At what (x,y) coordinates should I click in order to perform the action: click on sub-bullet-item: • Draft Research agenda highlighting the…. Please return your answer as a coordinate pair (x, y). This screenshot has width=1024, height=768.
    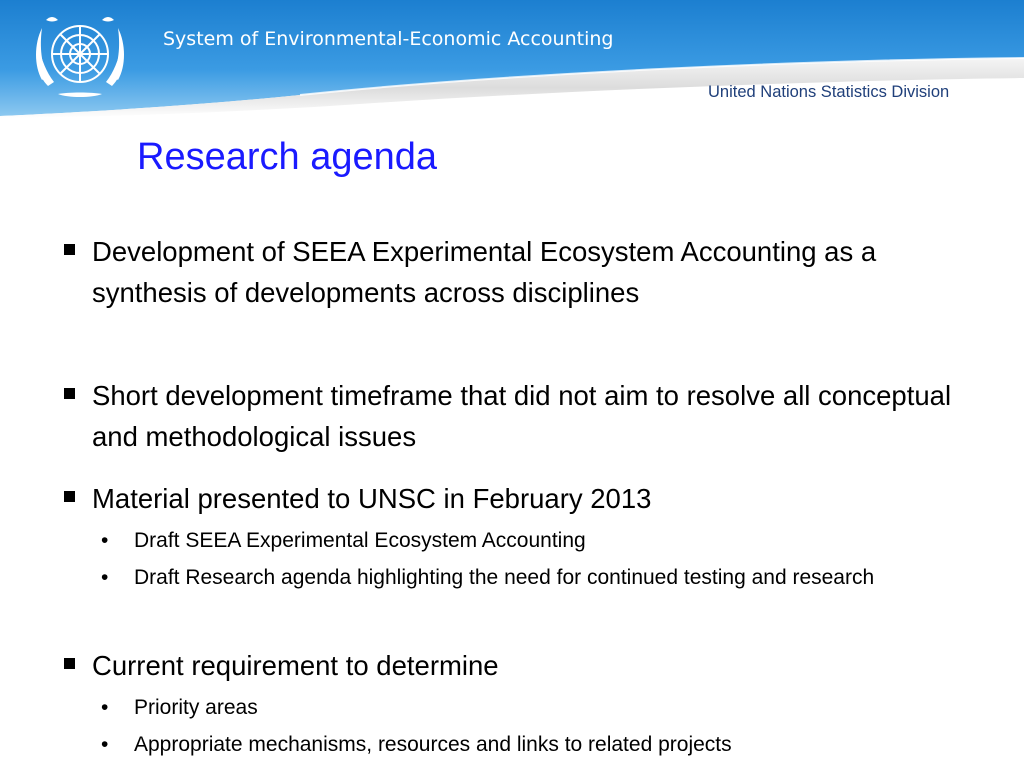
    Looking at the image, I should click on (527, 577).